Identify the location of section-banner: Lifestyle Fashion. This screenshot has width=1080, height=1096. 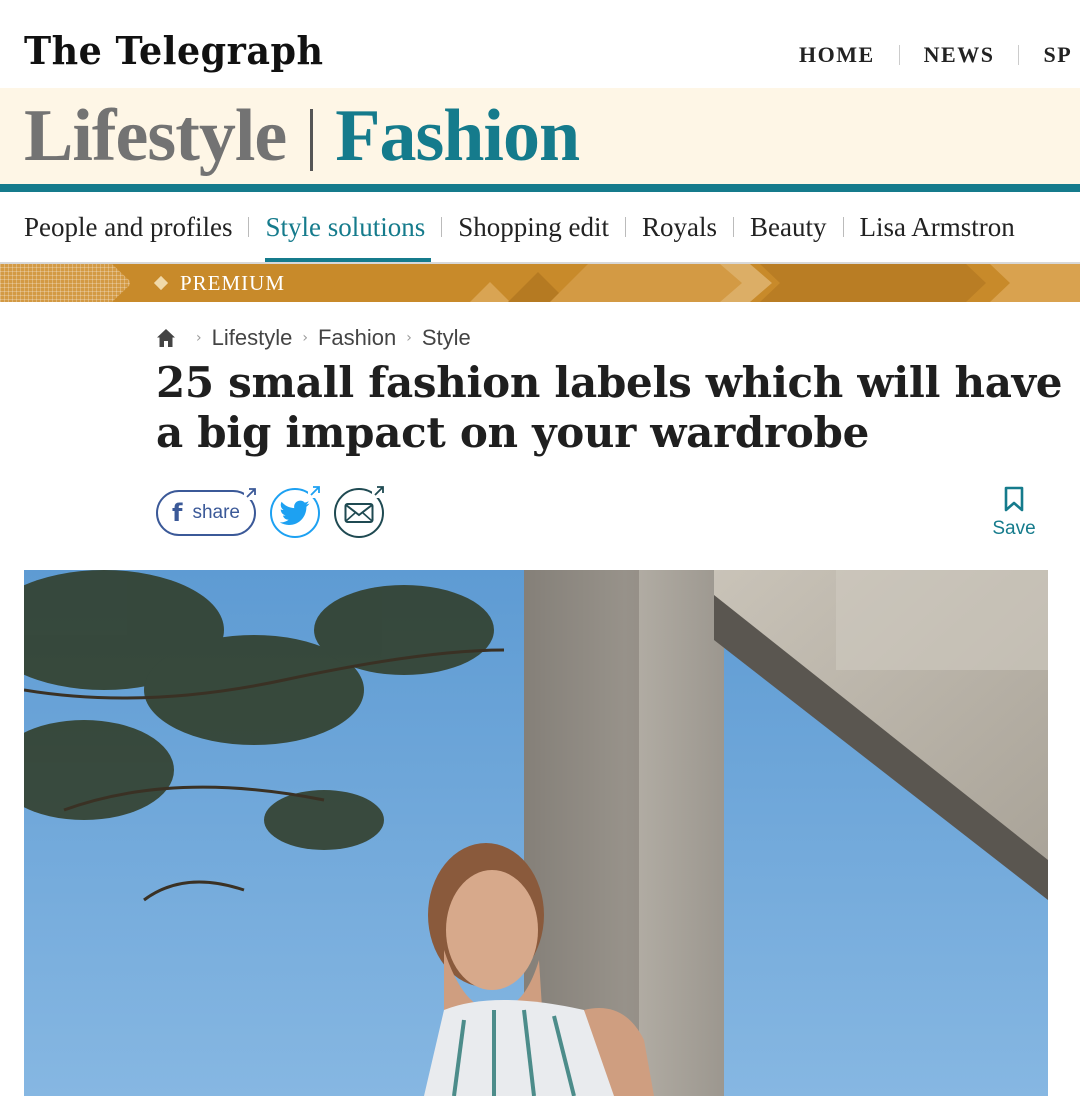
(540, 140).